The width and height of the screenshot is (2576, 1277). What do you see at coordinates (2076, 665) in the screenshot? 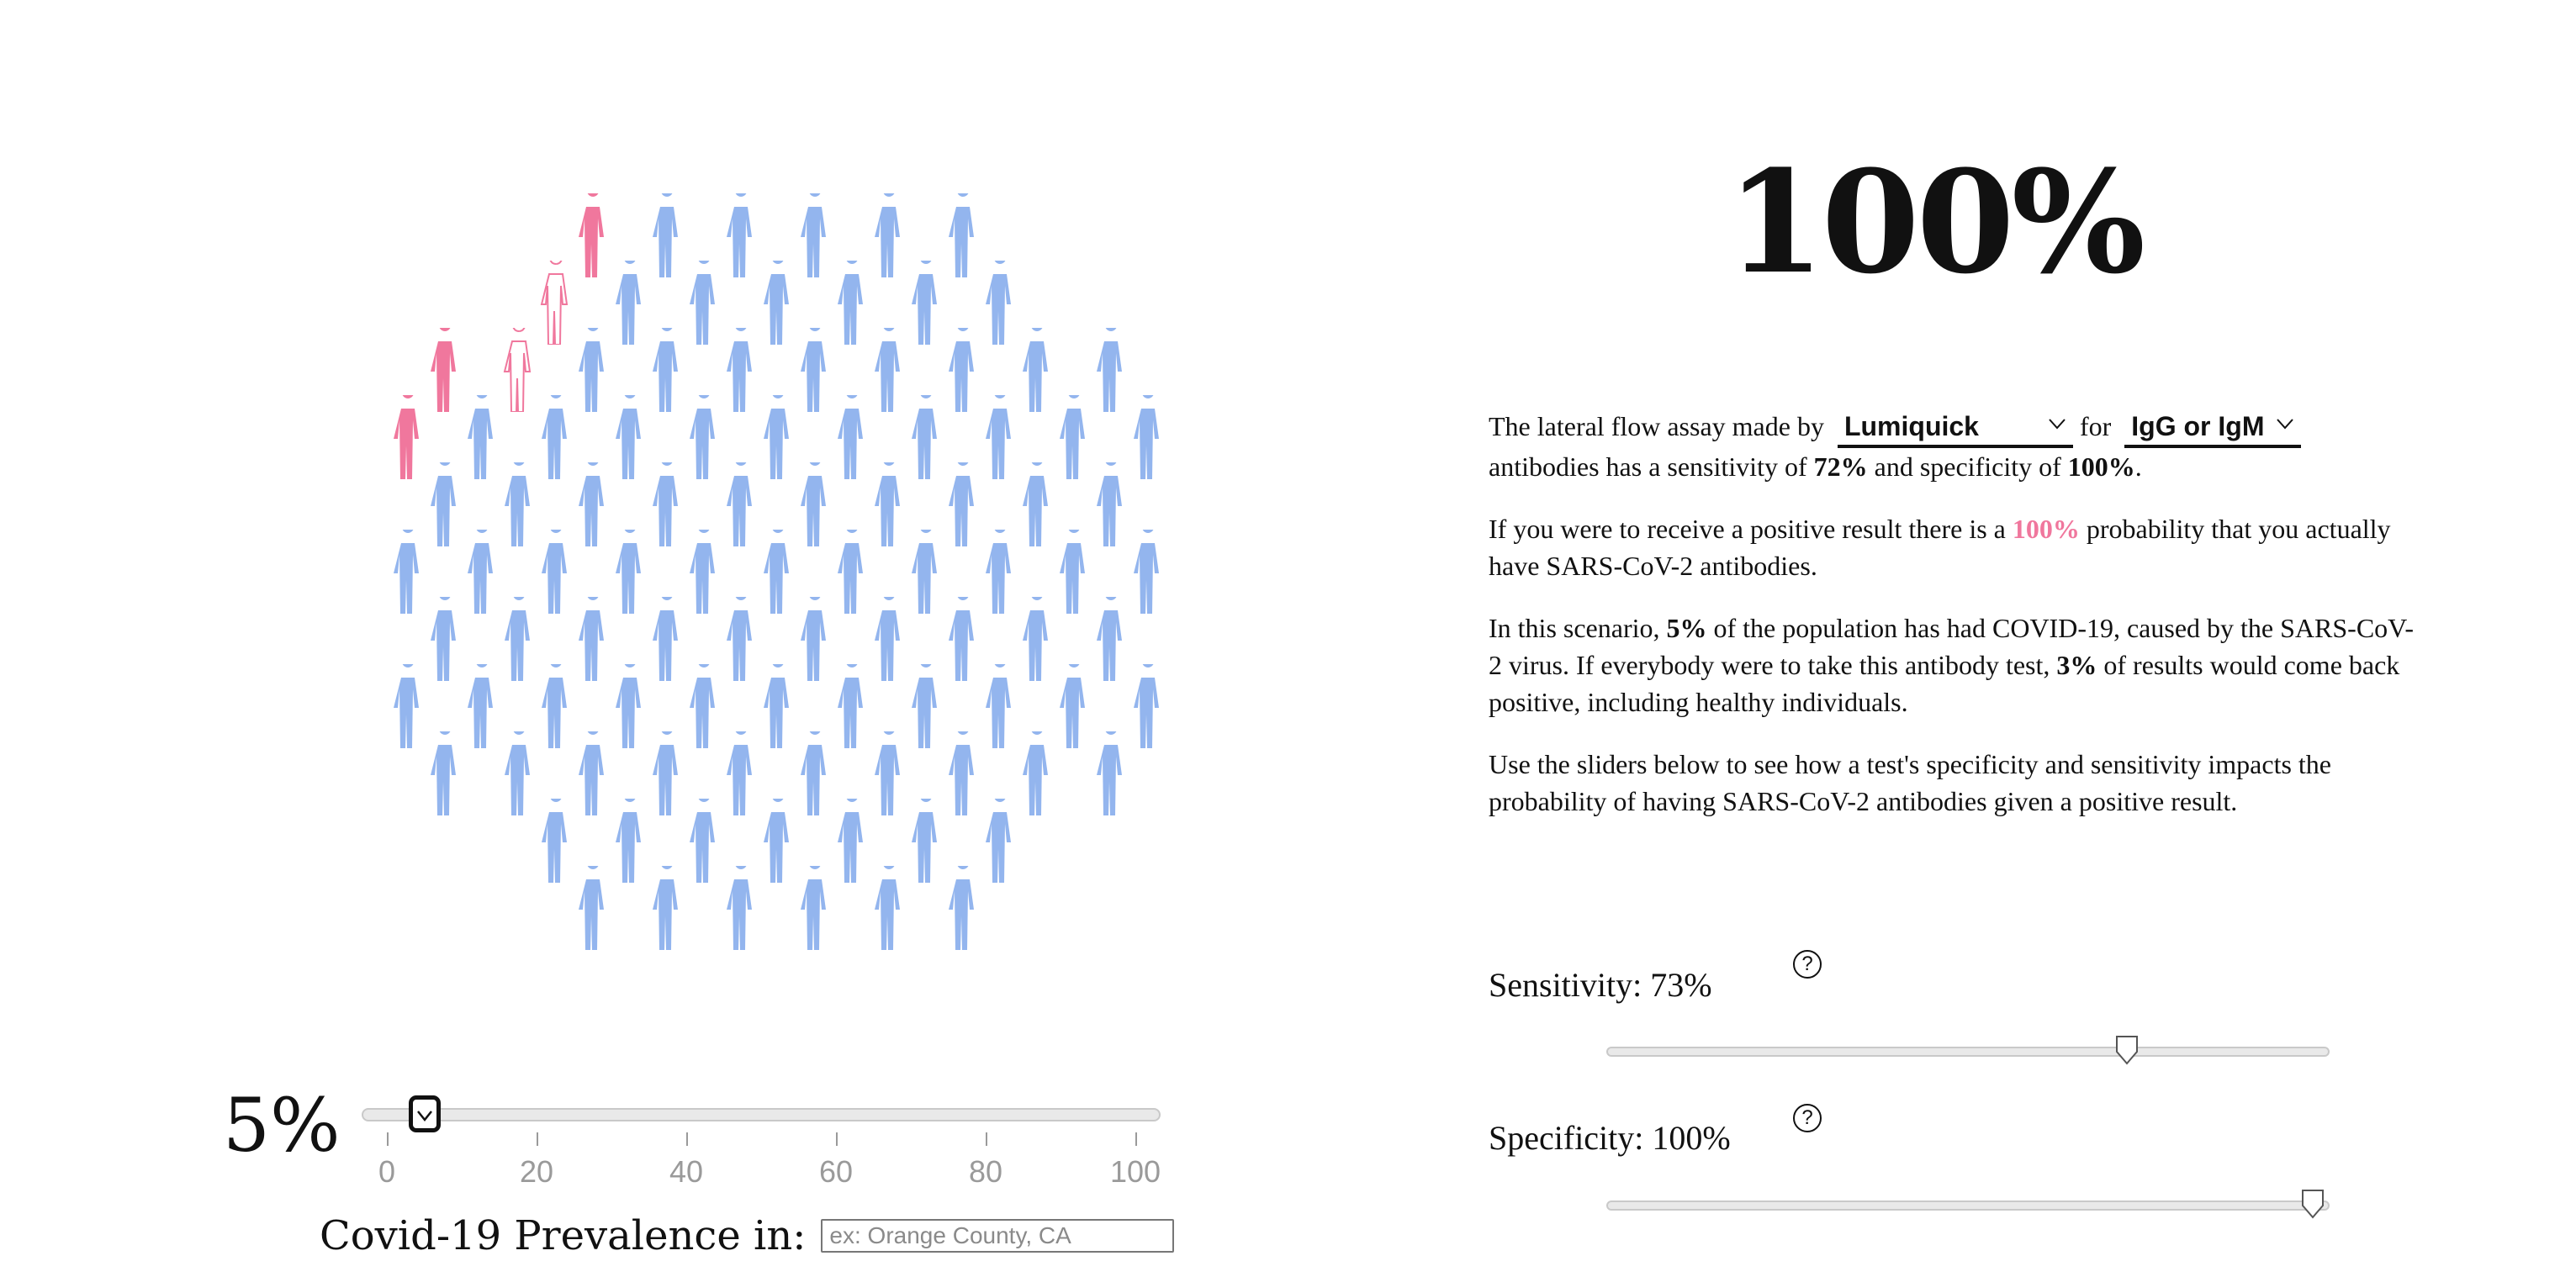
I see `scenario-positive-value: 3%` at bounding box center [2076, 665].